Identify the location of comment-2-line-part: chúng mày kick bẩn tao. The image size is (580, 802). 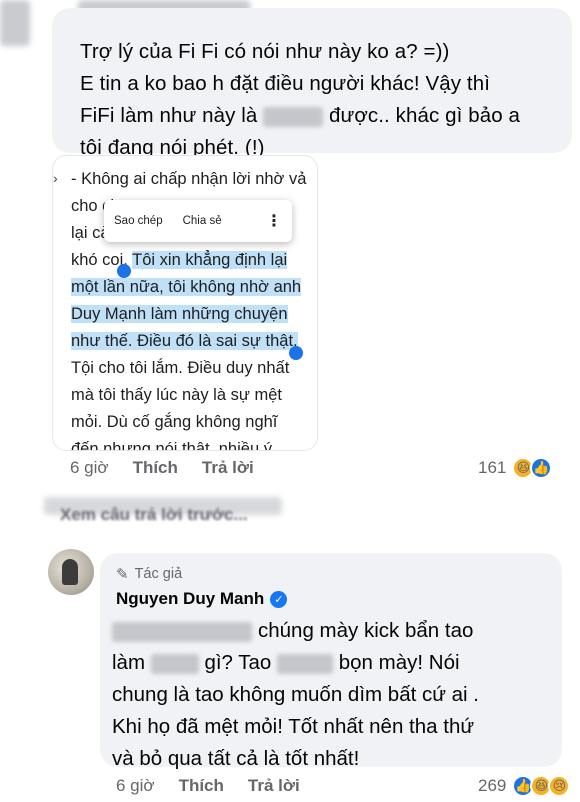
(366, 630).